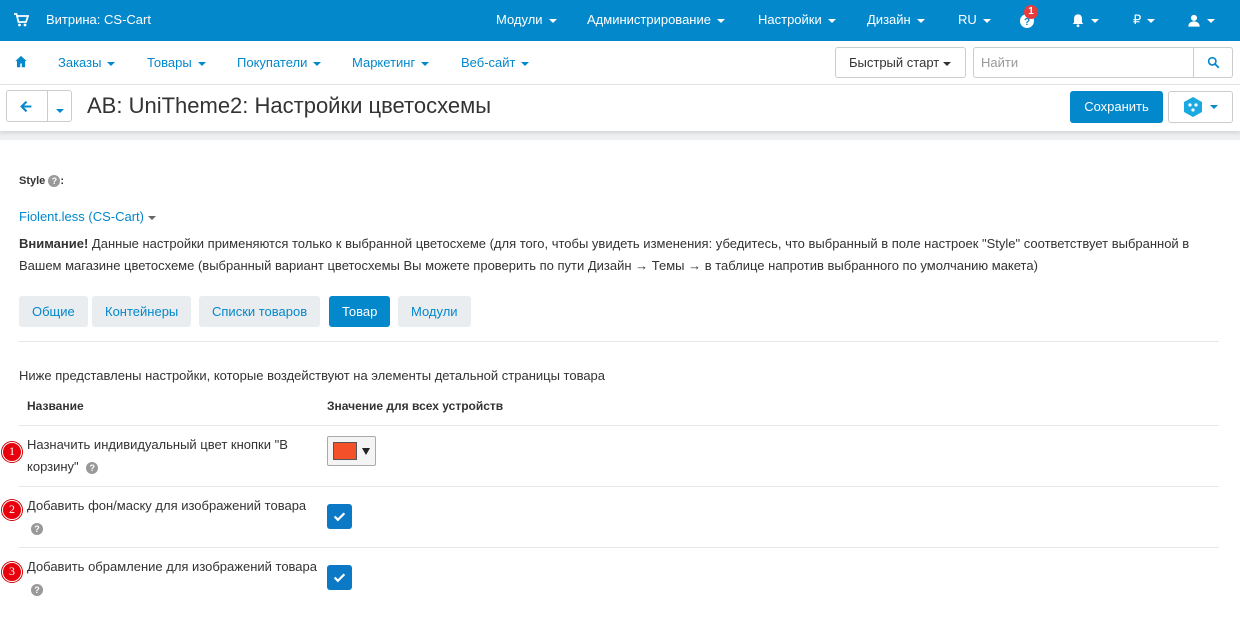 This screenshot has width=1240, height=642. I want to click on column-header-name: Название, so click(55, 406).